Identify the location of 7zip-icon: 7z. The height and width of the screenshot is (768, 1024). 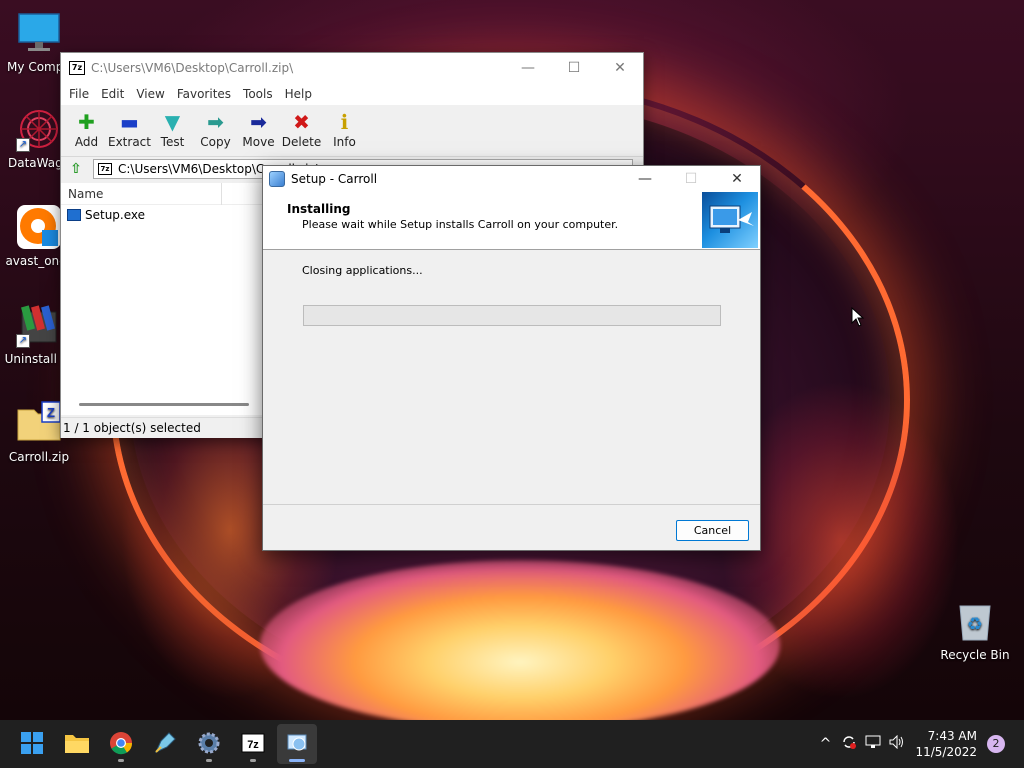
(253, 744).